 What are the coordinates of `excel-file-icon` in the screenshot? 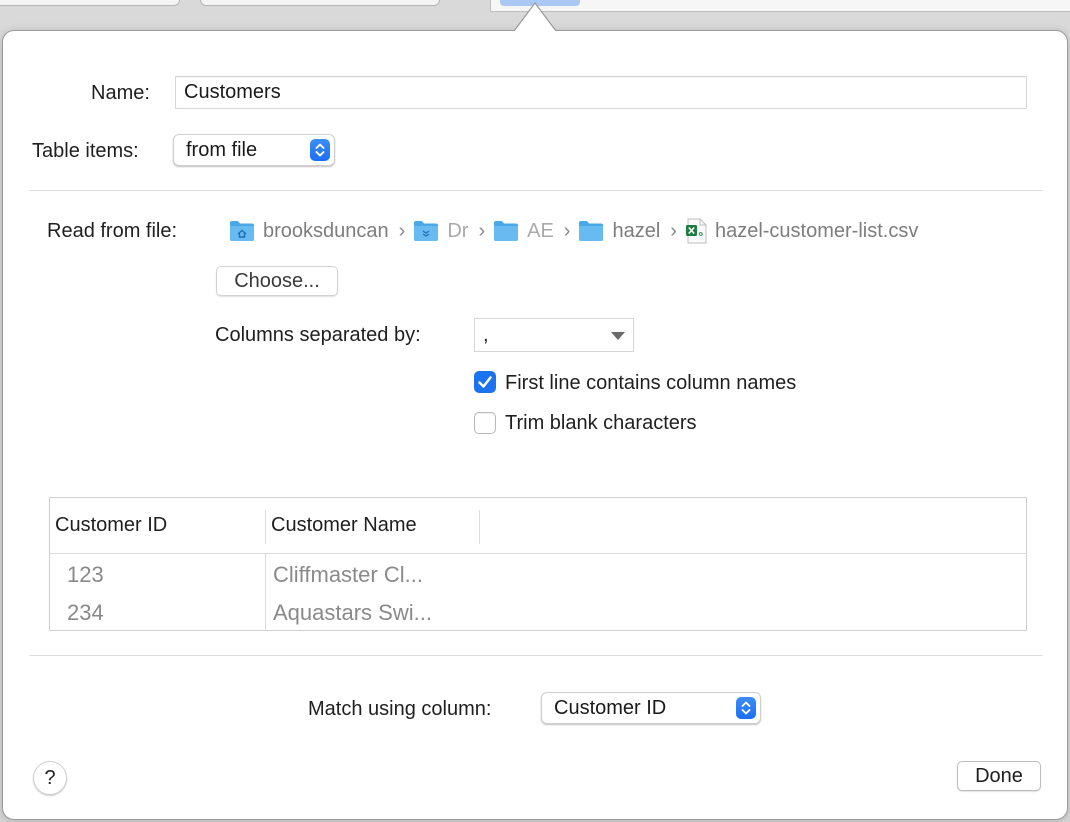 It's located at (696, 231).